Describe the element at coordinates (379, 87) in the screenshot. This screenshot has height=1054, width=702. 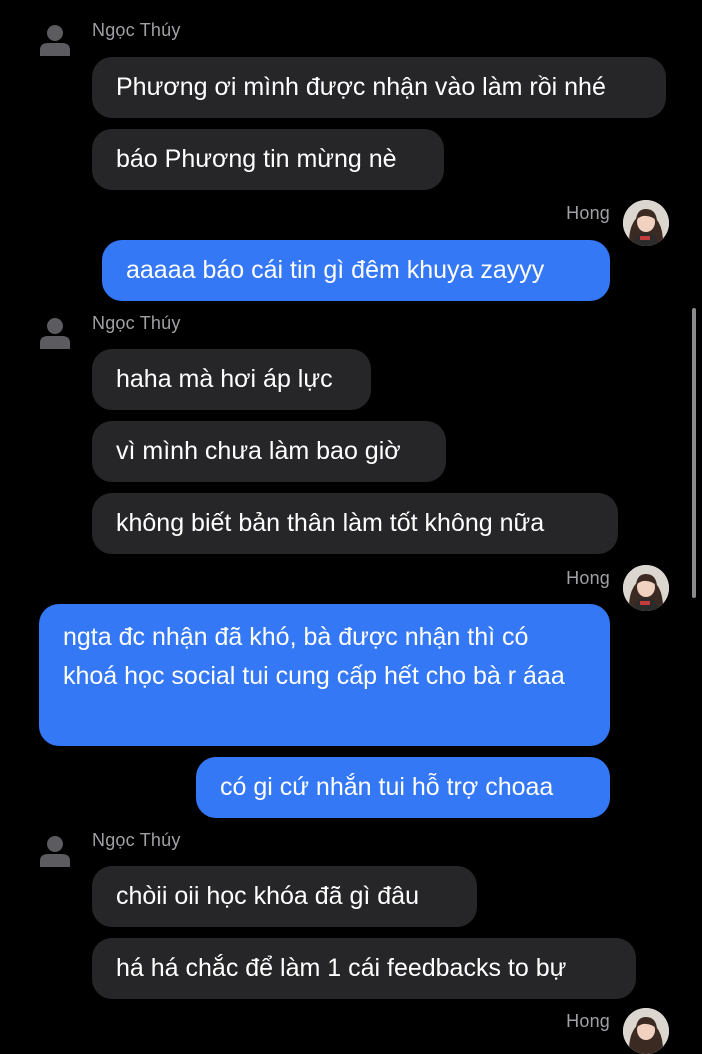
I see `message-bubble-incoming: Phương ơi mình được nhận vào làm rồi nhé` at that location.